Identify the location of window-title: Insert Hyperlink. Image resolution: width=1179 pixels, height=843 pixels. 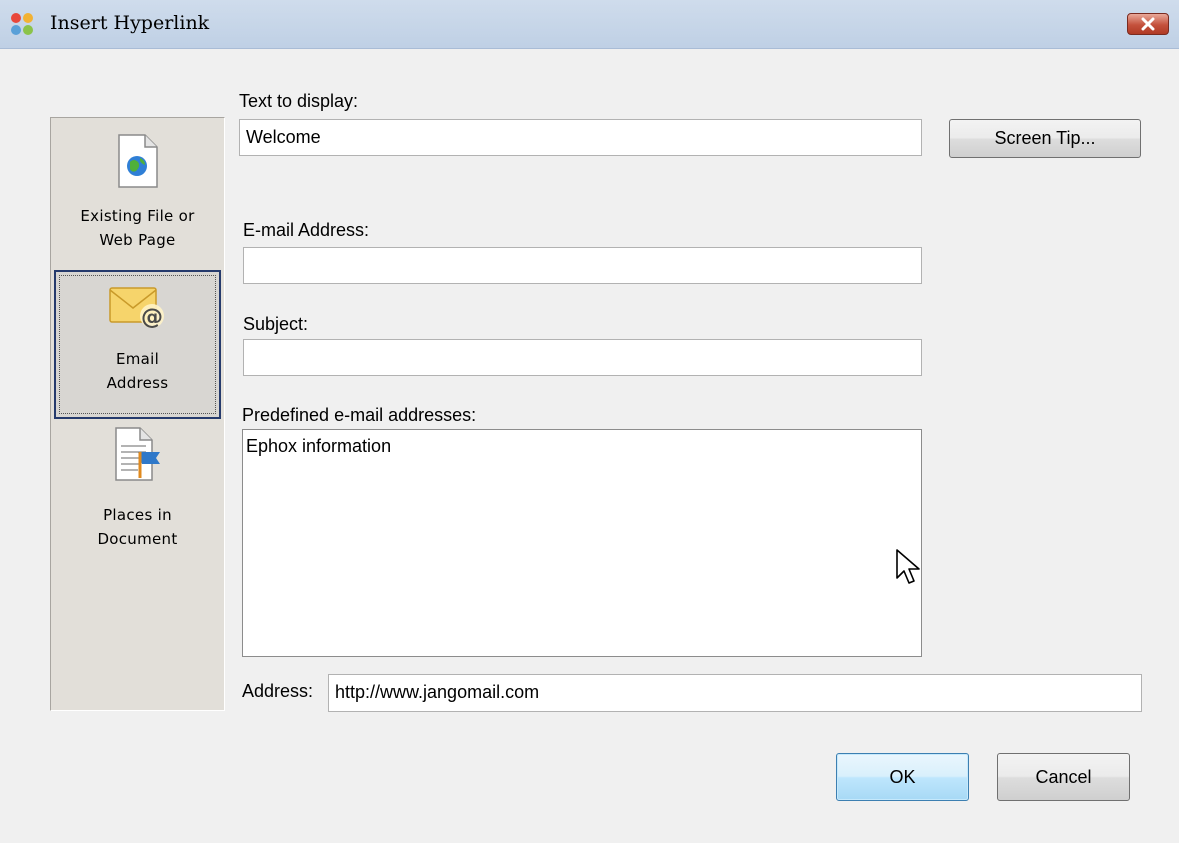
(130, 23).